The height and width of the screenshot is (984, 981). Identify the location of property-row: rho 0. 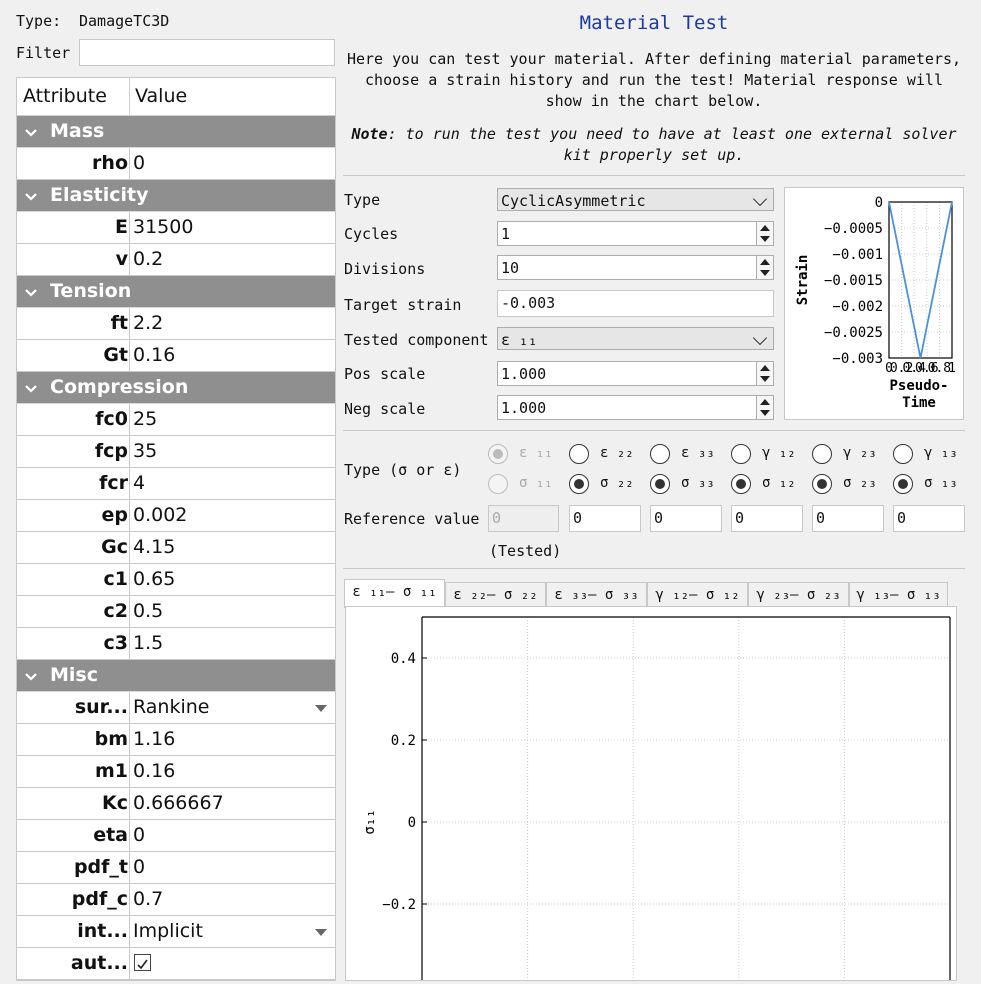
(176, 164).